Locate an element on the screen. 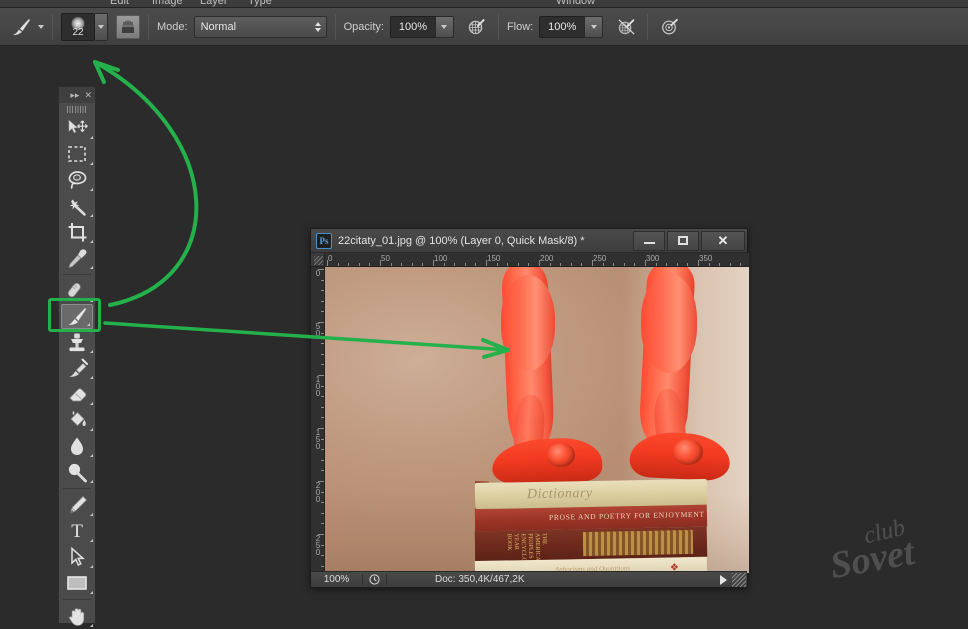 The width and height of the screenshot is (968, 629). vertical-ruler: 0 50 100 150 200 250 is located at coordinates (318, 420).